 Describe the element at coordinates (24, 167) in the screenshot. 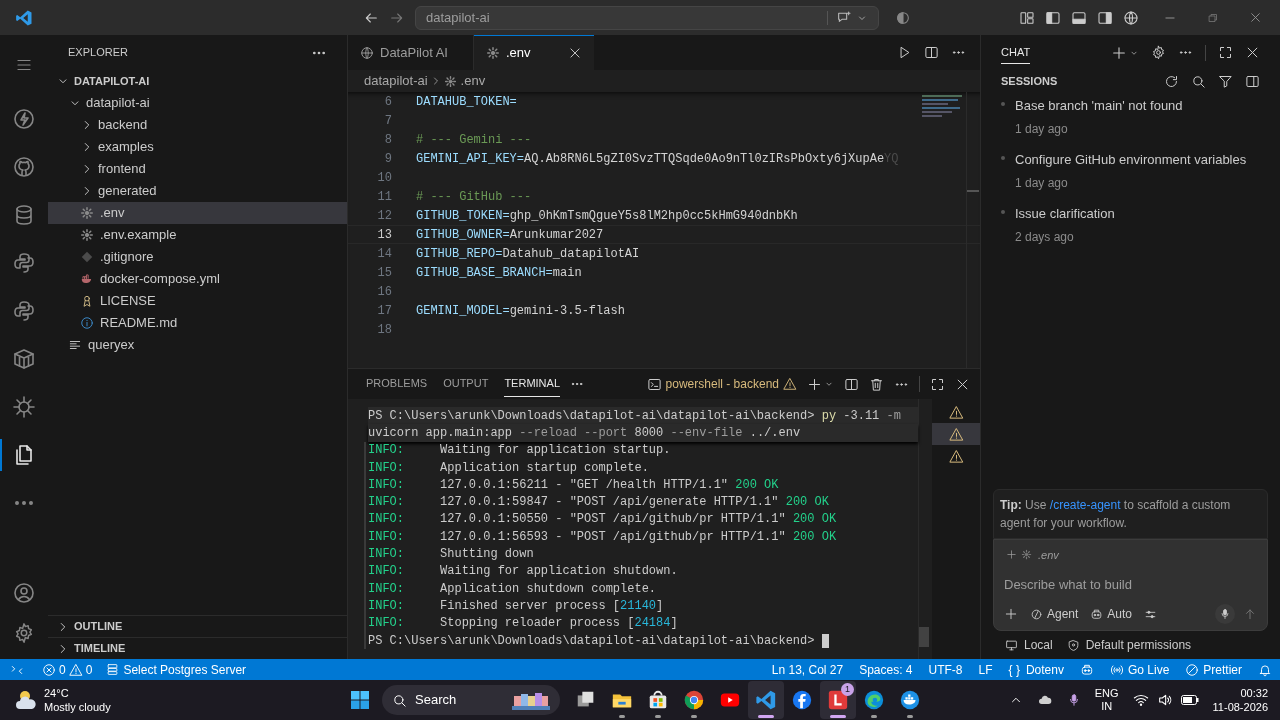

I see `github-icon` at that location.